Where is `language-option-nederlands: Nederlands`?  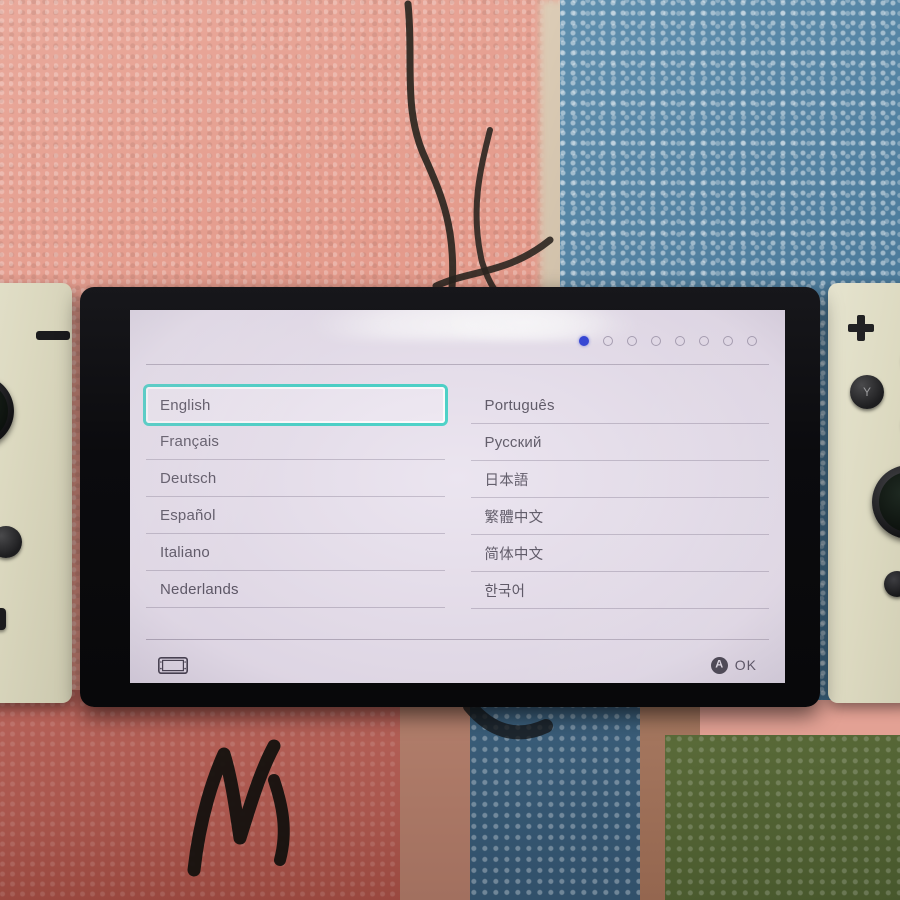 language-option-nederlands: Nederlands is located at coordinates (295, 589).